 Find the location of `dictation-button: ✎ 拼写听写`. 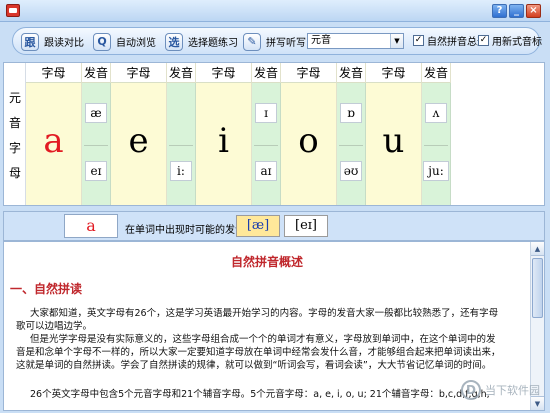

dictation-button: ✎ 拼写听写 is located at coordinates (274, 41).